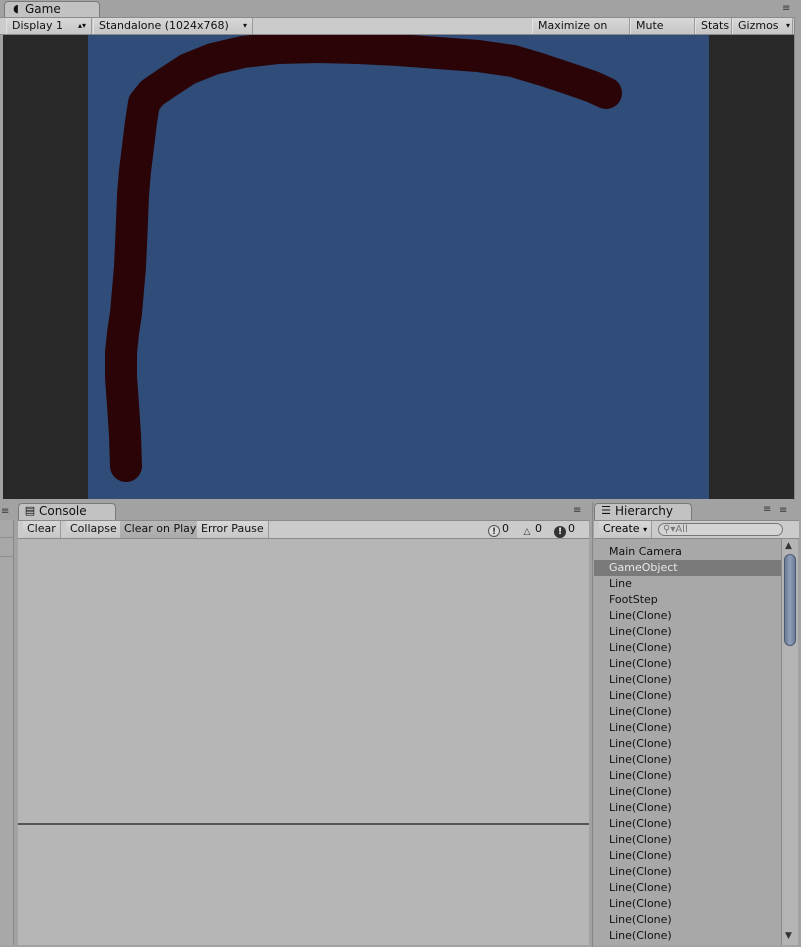 This screenshot has width=801, height=947. Describe the element at coordinates (43, 9) in the screenshot. I see `tab-game-label: Game` at that location.